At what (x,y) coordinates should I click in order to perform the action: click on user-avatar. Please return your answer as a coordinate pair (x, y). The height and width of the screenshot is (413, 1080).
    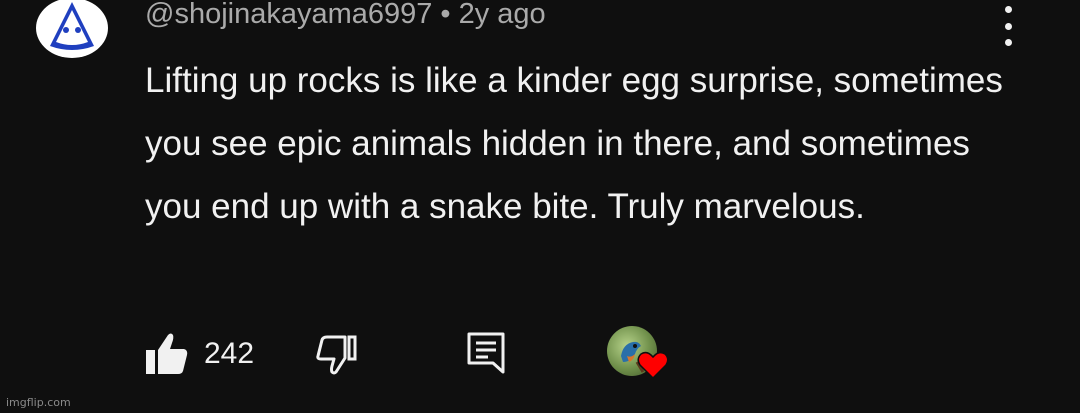
    Looking at the image, I should click on (72, 29).